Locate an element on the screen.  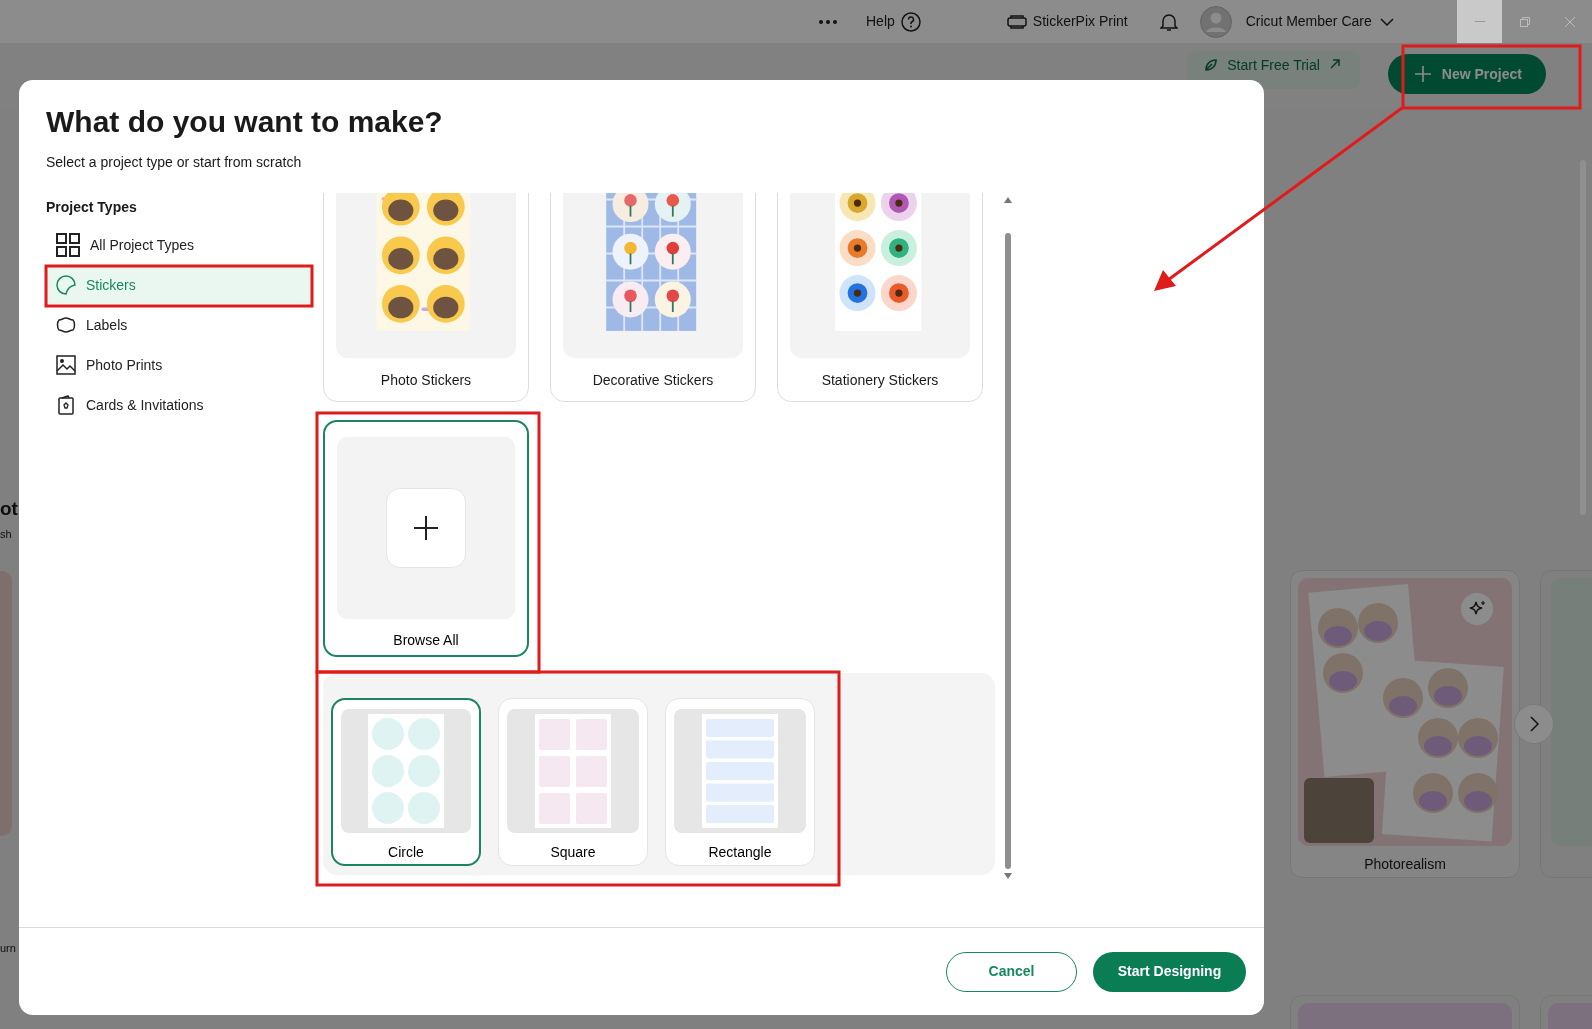
sidebar-item: All Project Types is located at coordinates (179, 245).